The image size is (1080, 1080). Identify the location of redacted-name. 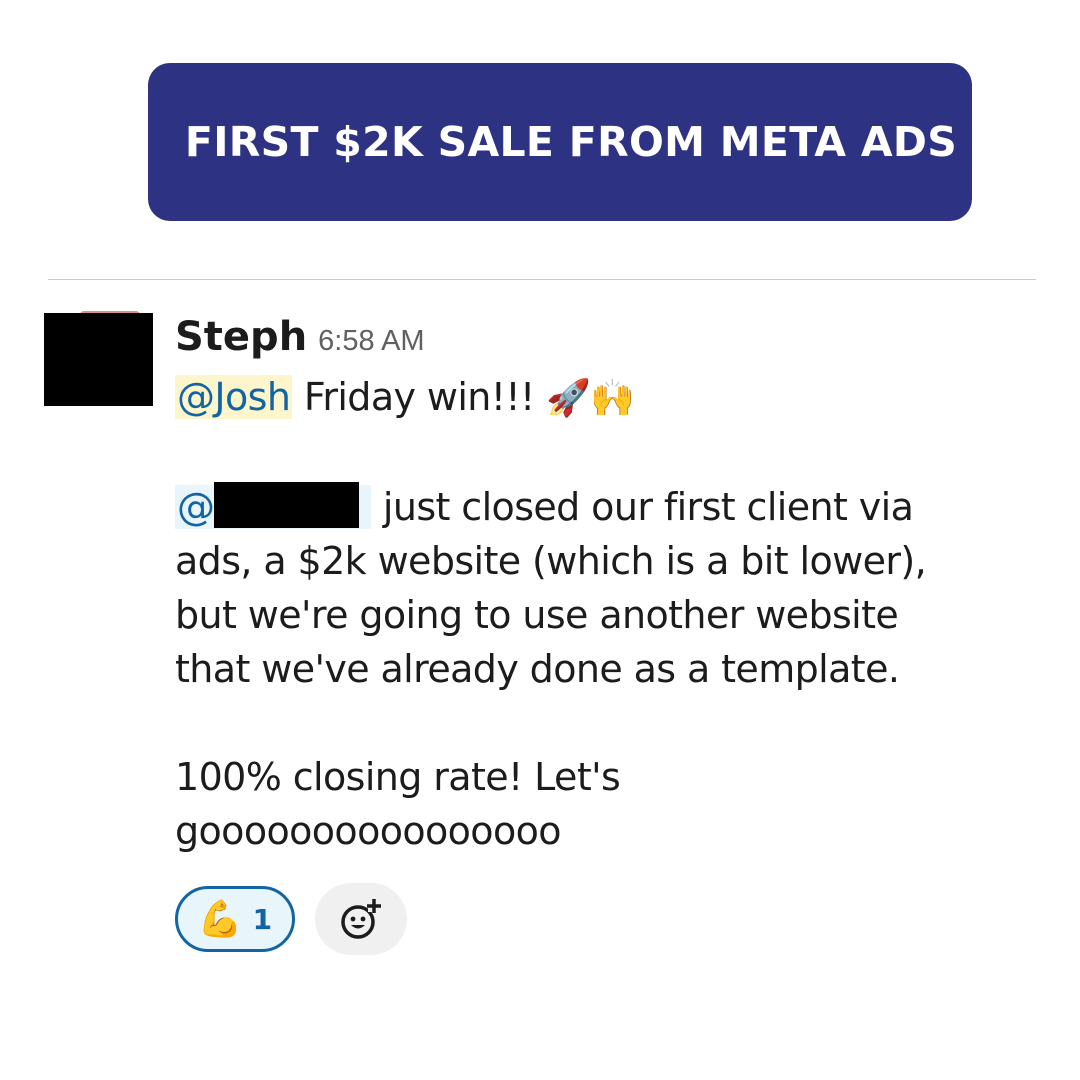
(287, 505).